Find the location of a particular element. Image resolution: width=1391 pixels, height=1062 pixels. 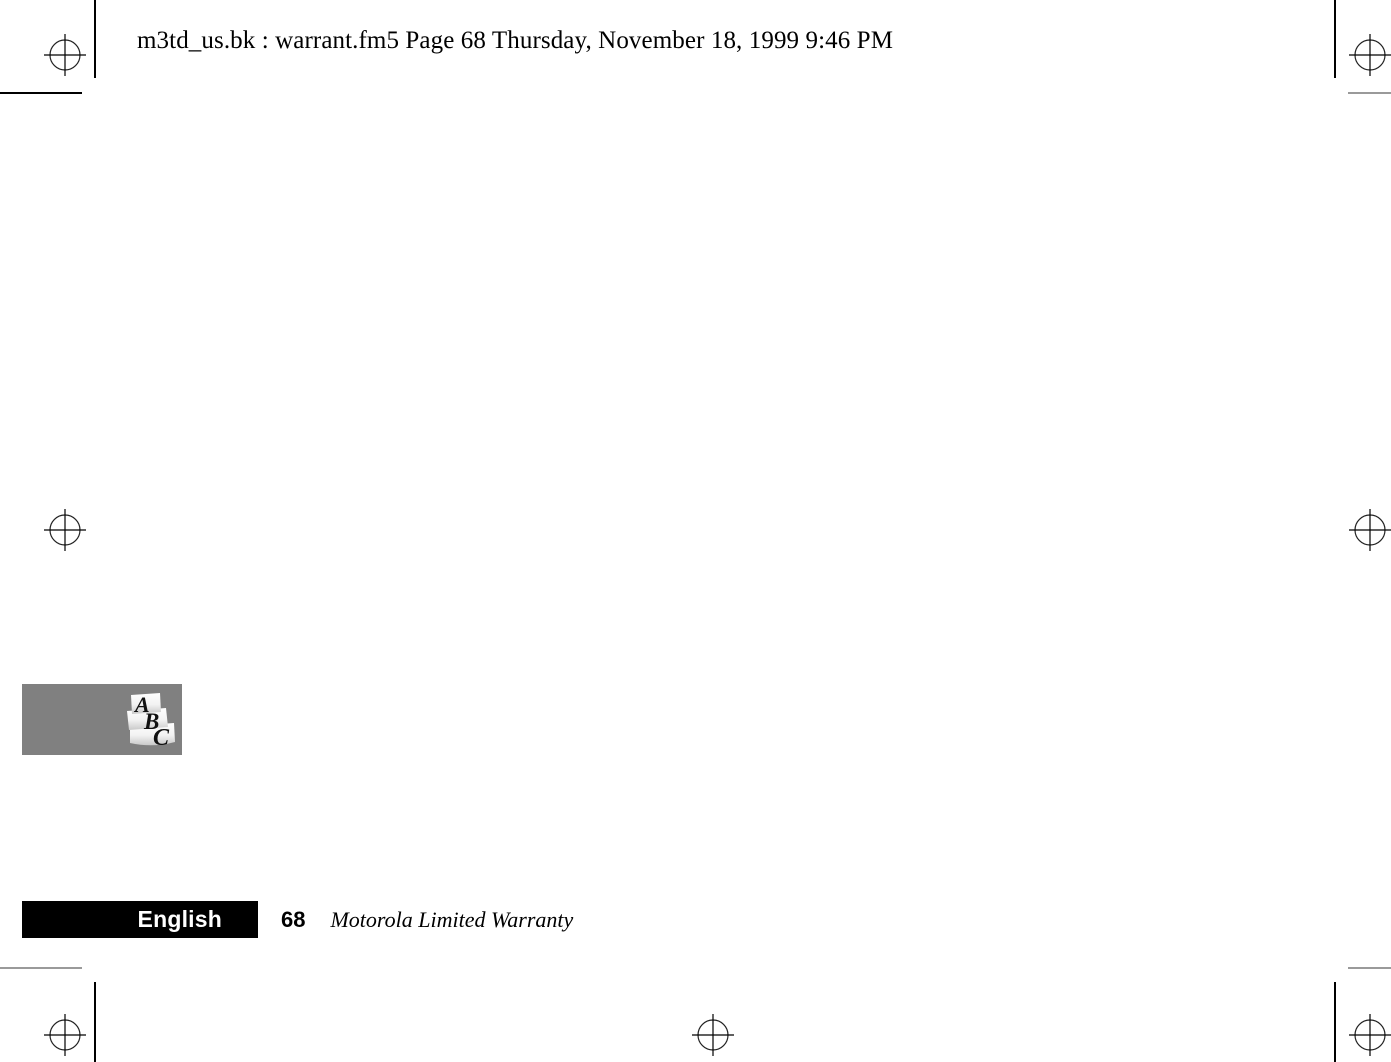

trim-line-top-right-horizontal is located at coordinates (1369, 93).